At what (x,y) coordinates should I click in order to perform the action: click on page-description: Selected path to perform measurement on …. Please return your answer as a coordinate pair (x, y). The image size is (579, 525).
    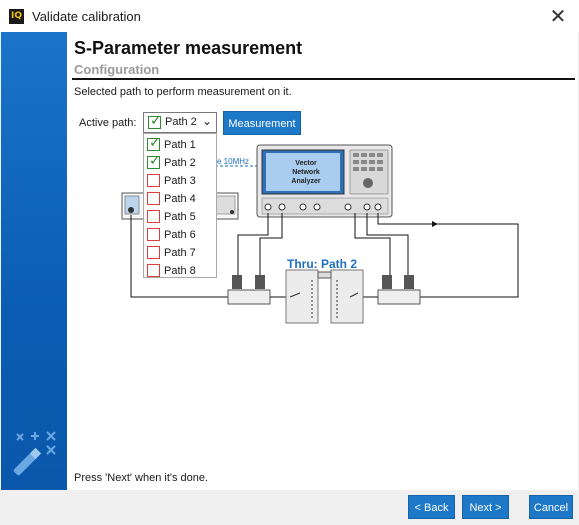
    Looking at the image, I should click on (183, 92).